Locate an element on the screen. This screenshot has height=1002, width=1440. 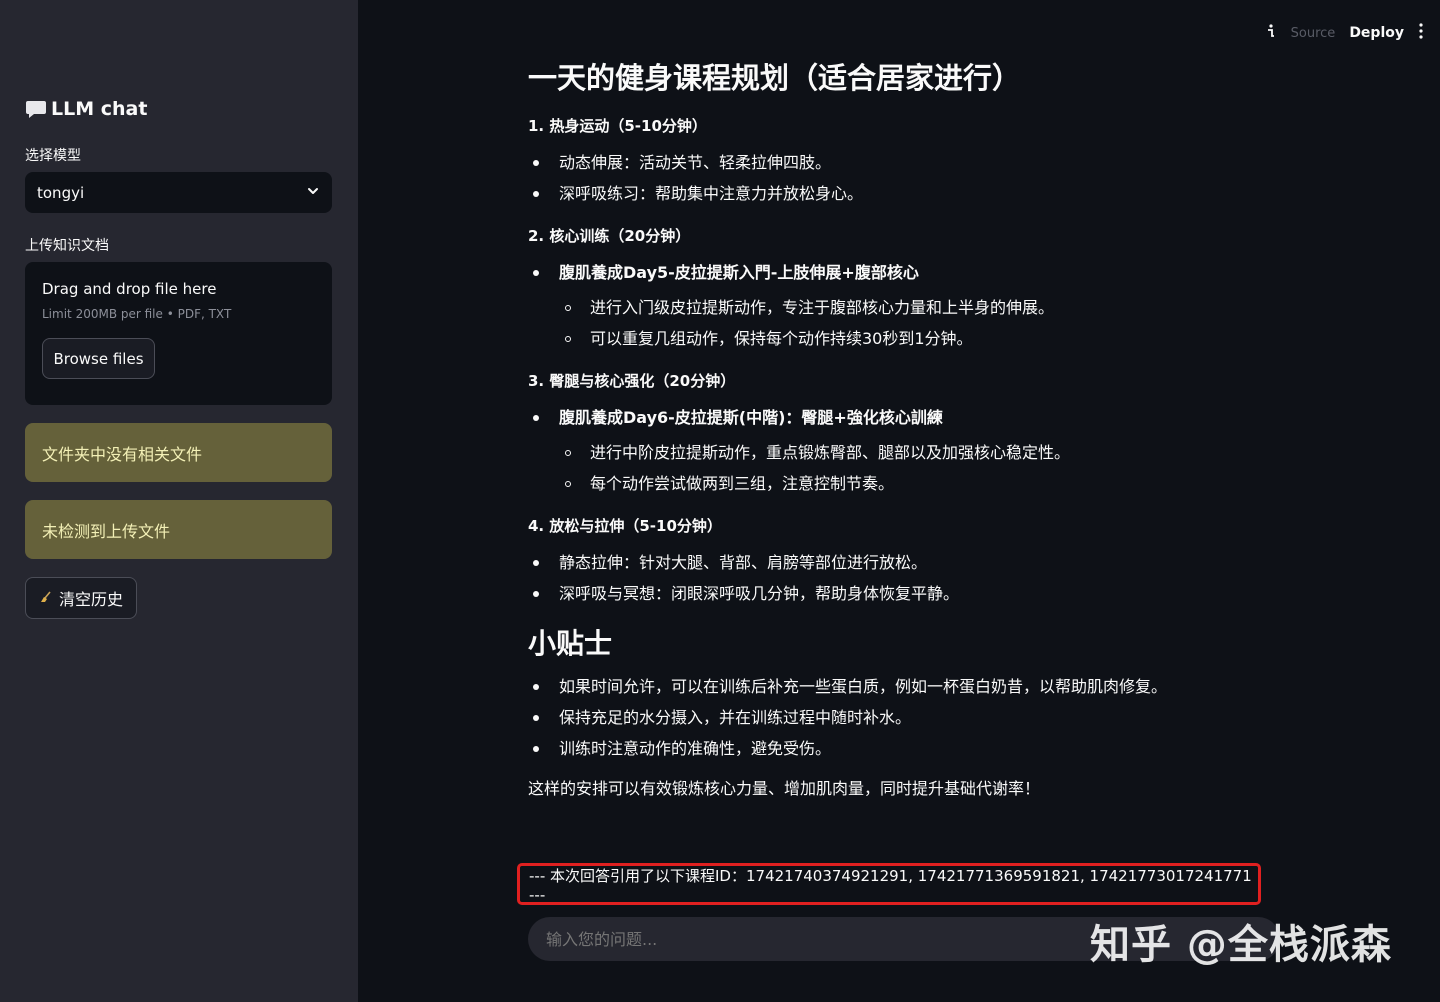
speech-bubble-icon is located at coordinates (36, 109).